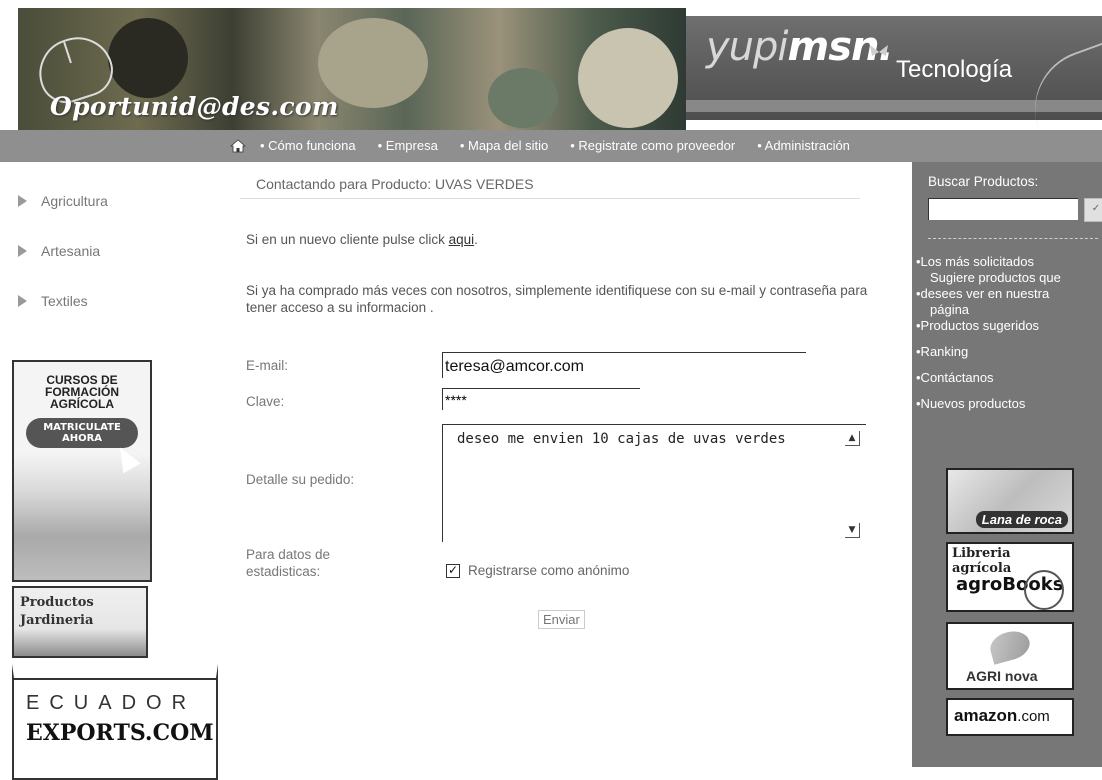  What do you see at coordinates (82, 438) in the screenshot?
I see `matriculate-line: AHORA` at bounding box center [82, 438].